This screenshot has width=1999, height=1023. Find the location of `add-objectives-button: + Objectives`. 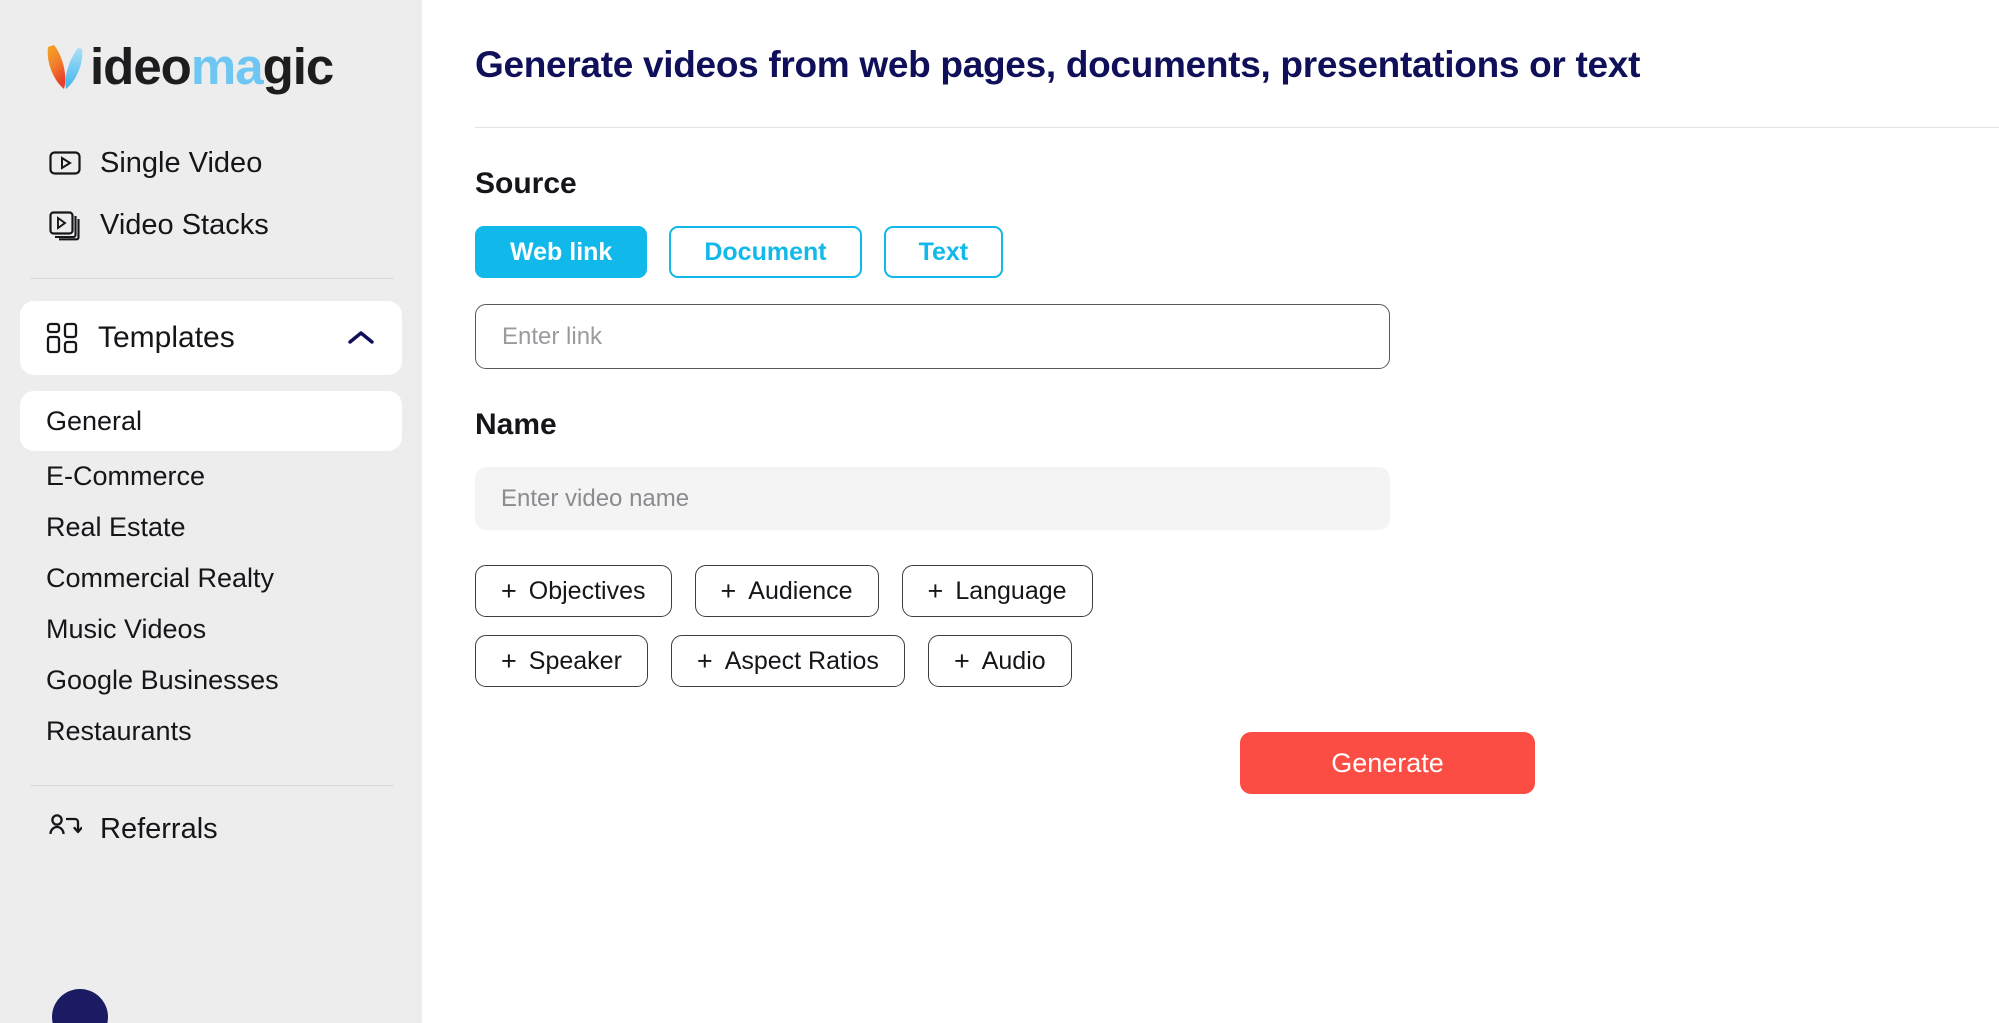

add-objectives-button: + Objectives is located at coordinates (573, 591).